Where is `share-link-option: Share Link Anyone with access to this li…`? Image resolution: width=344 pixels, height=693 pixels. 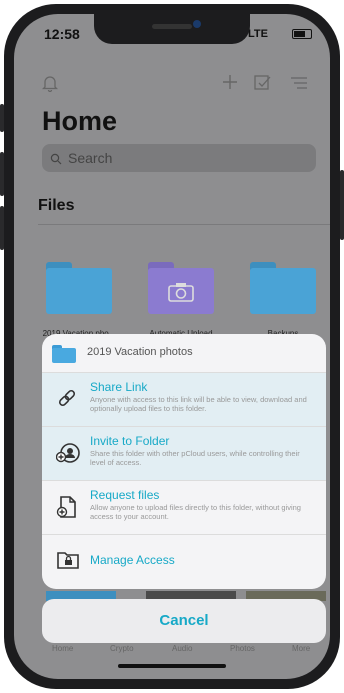 share-link-option: Share Link Anyone with access to this li… is located at coordinates (184, 400).